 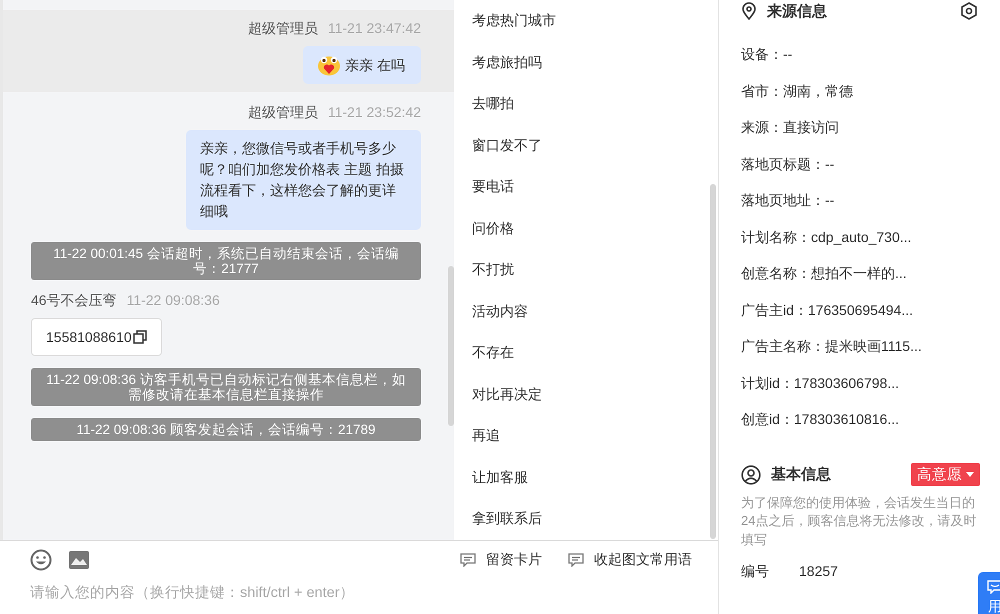 I want to click on quick-reply-item: 不存在, so click(x=586, y=353).